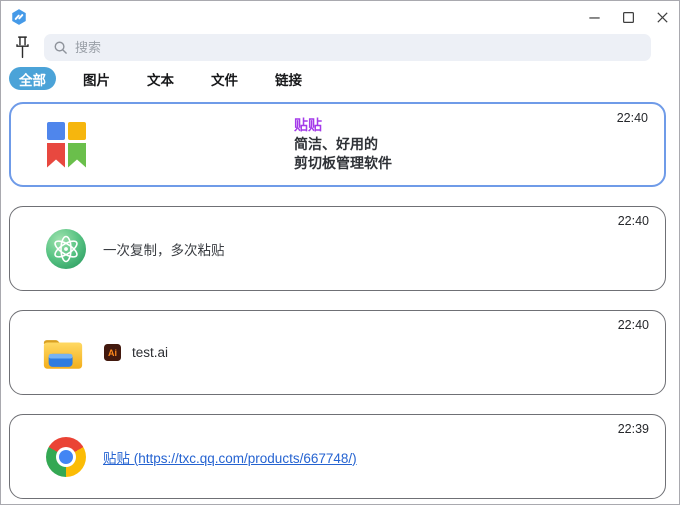 This screenshot has width=680, height=505. I want to click on toolbar, so click(340, 48).